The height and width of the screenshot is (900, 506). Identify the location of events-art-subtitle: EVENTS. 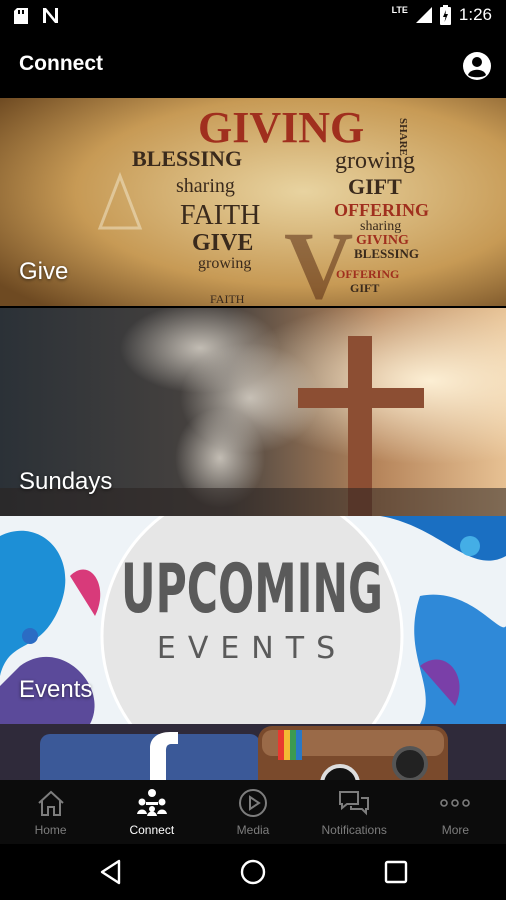
(252, 648).